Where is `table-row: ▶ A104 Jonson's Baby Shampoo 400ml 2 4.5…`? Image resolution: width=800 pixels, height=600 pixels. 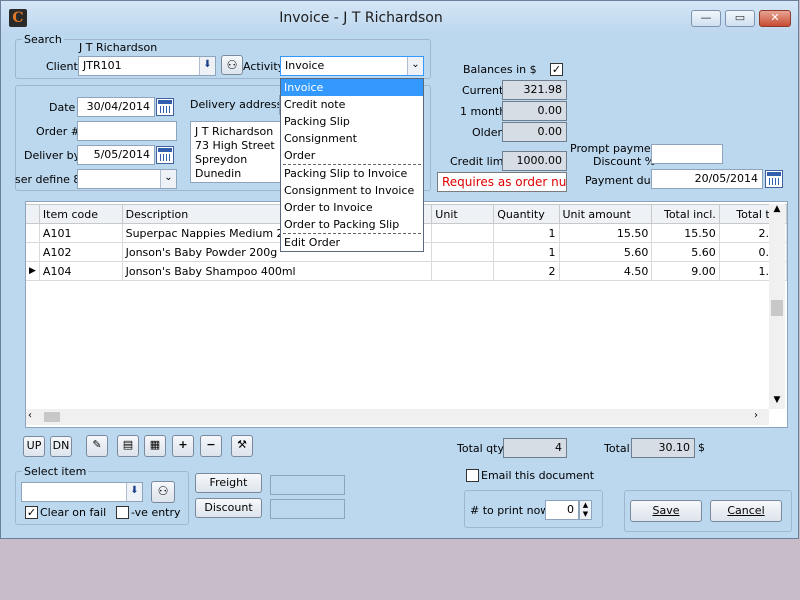 table-row: ▶ A104 Jonson's Baby Shampoo 400ml 2 4.5… is located at coordinates (407, 271).